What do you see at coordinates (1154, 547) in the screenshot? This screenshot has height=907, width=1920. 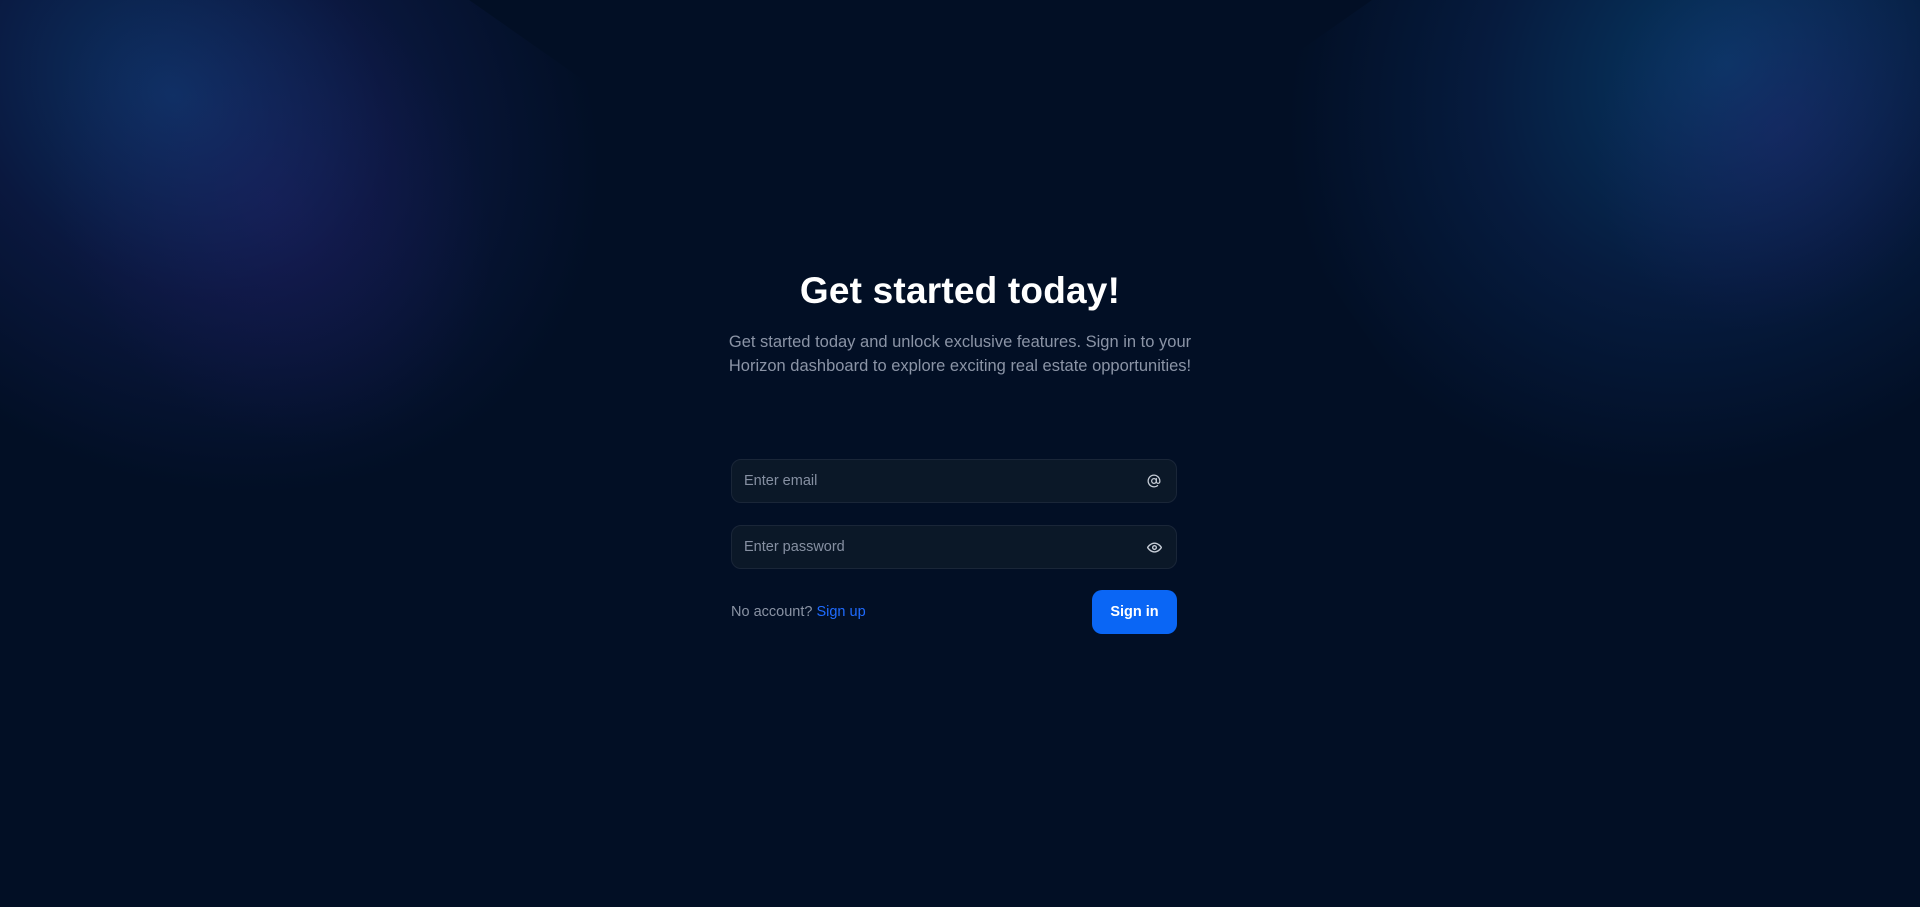 I see `eye-icon` at bounding box center [1154, 547].